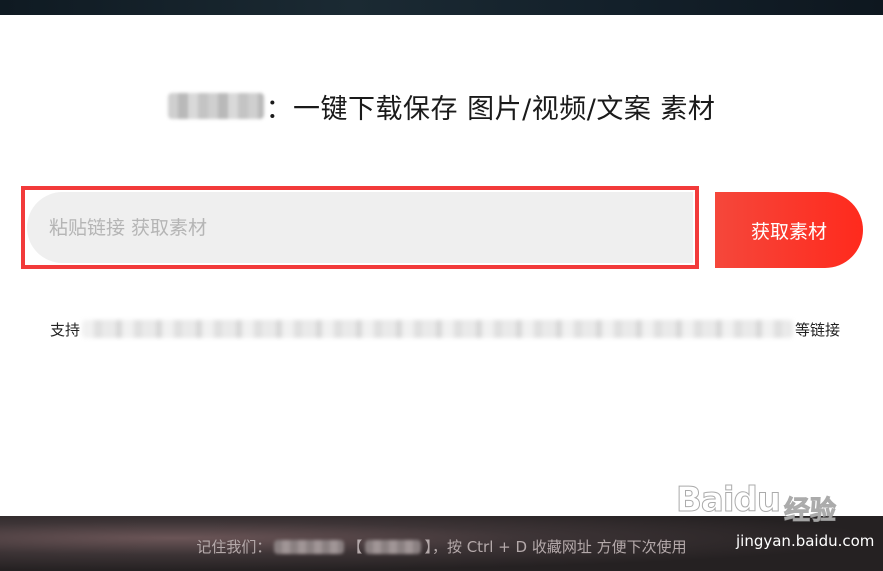 This screenshot has height=571, width=883. I want to click on footer-prefix: 记住我们：, so click(234, 547).